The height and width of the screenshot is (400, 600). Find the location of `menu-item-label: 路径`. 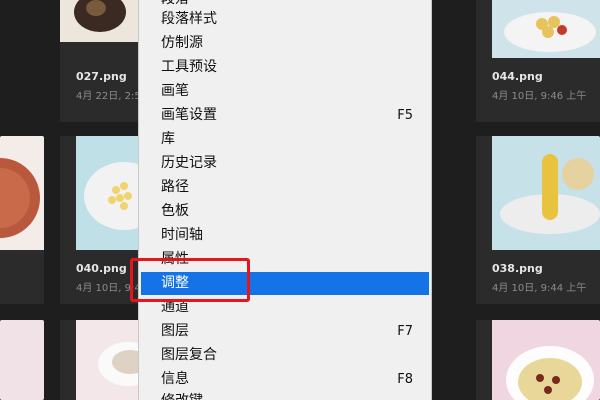

menu-item-label: 路径 is located at coordinates (175, 187).